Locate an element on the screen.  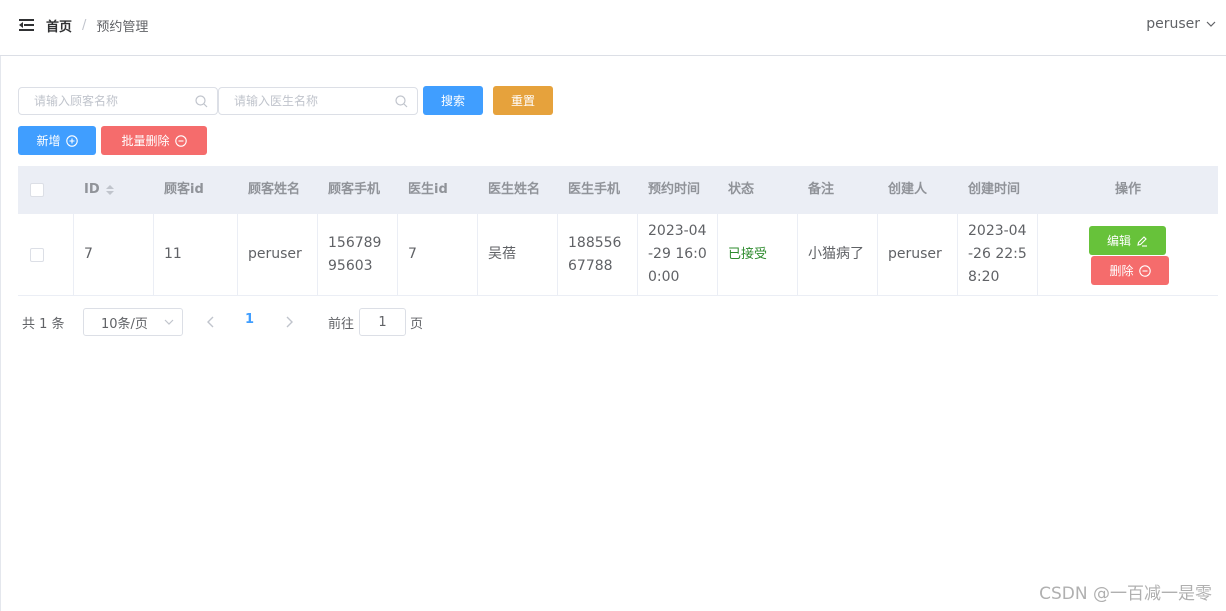
delete-button-label: 删除 is located at coordinates (1121, 271).